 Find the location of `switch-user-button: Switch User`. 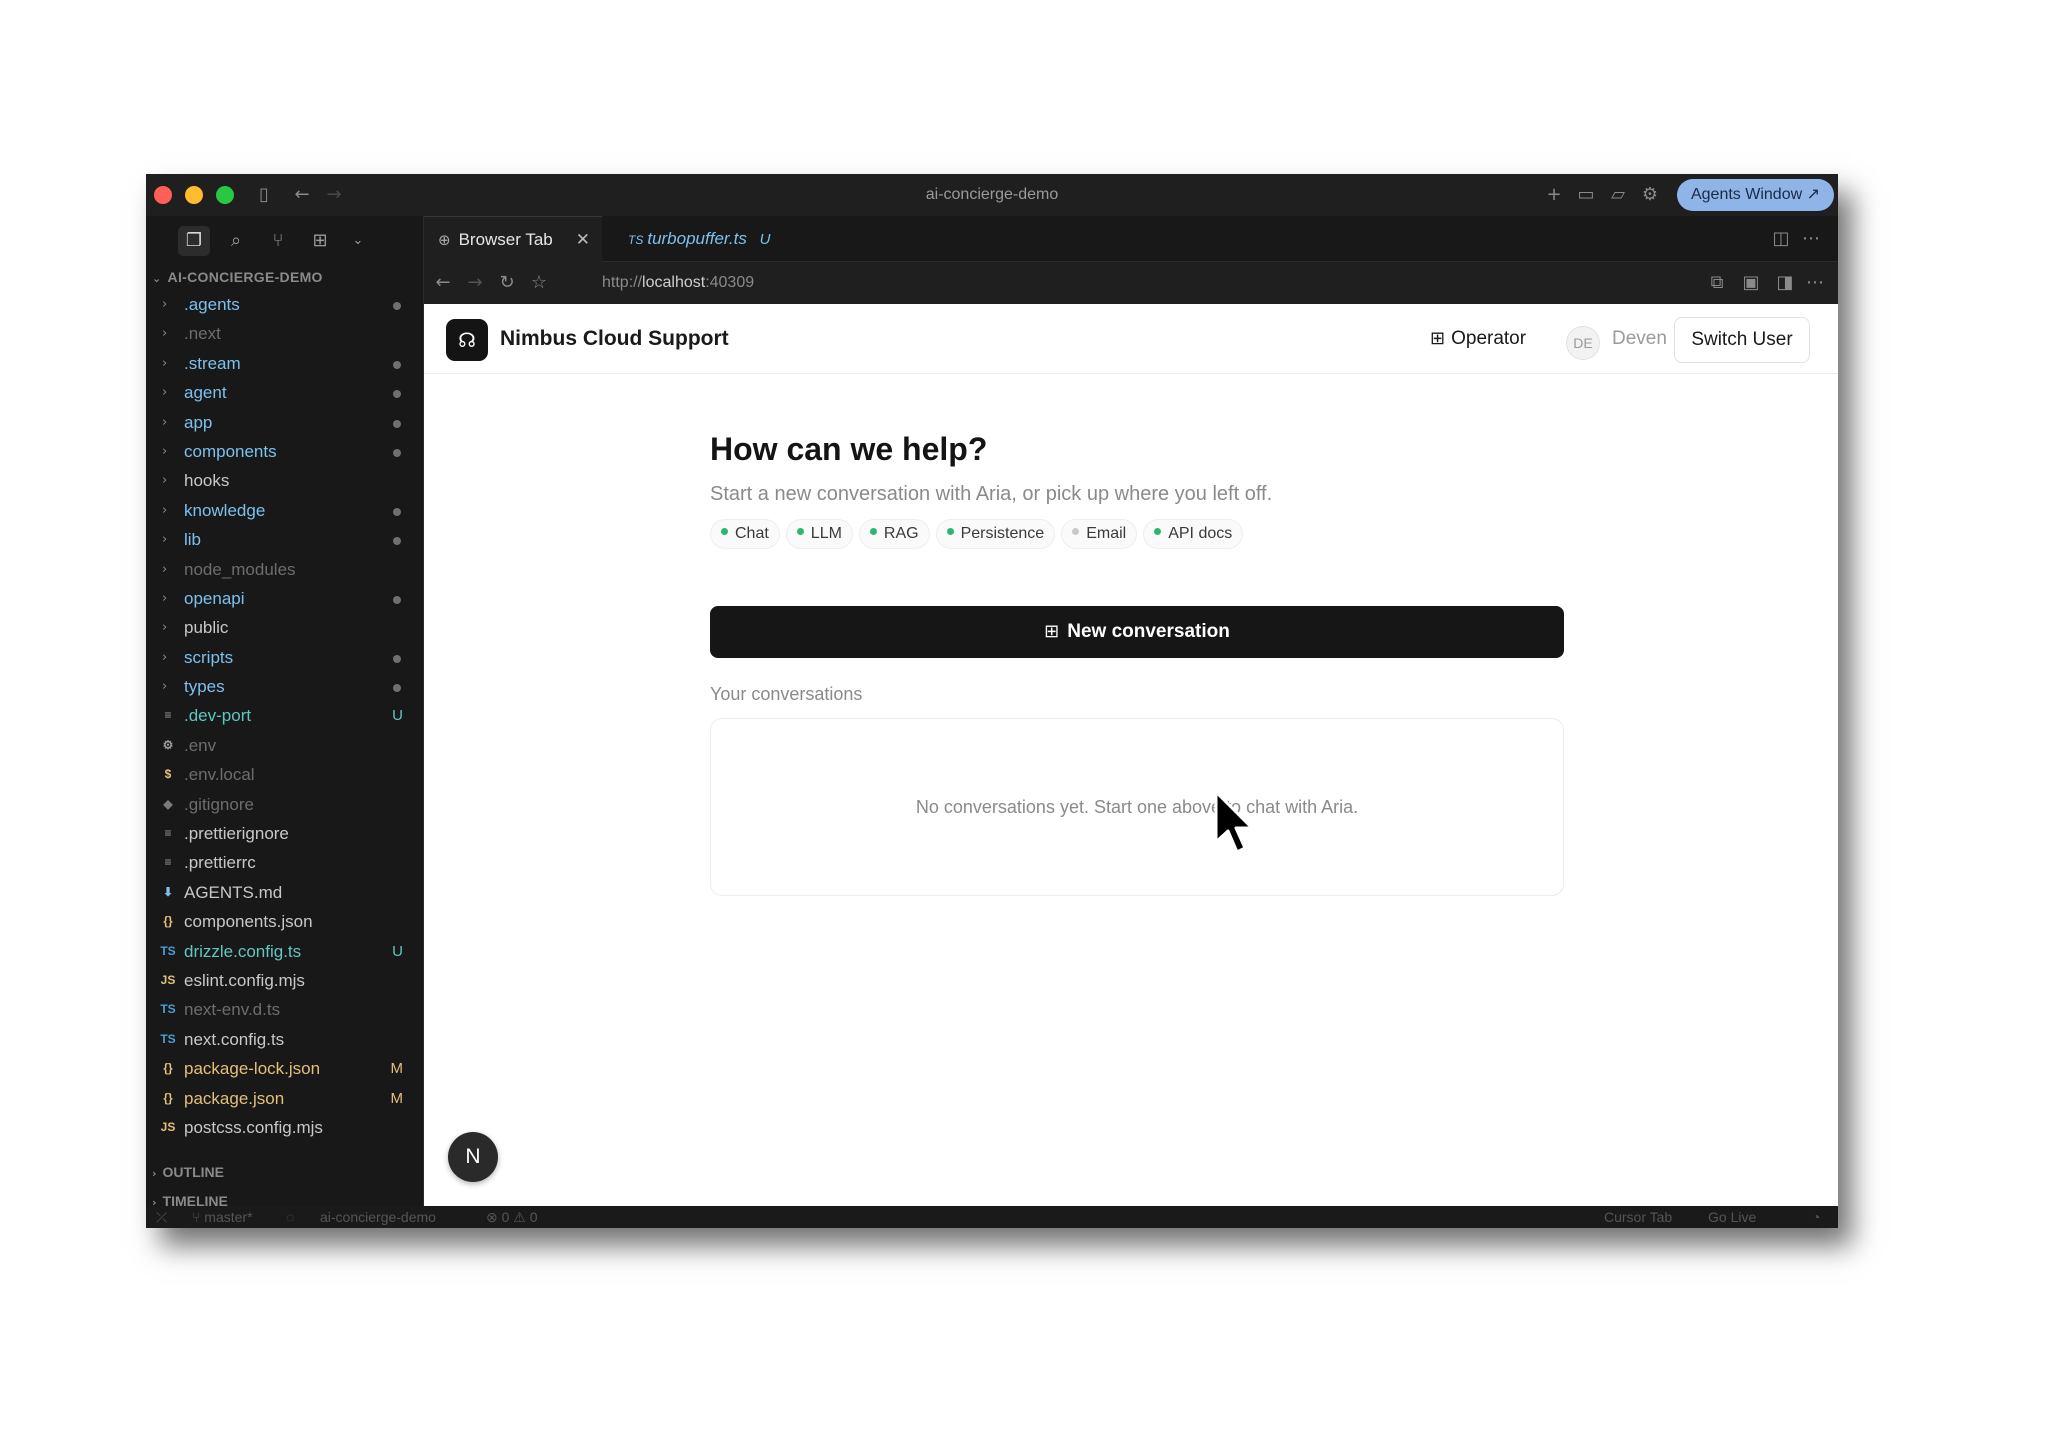

switch-user-button: Switch User is located at coordinates (1742, 340).